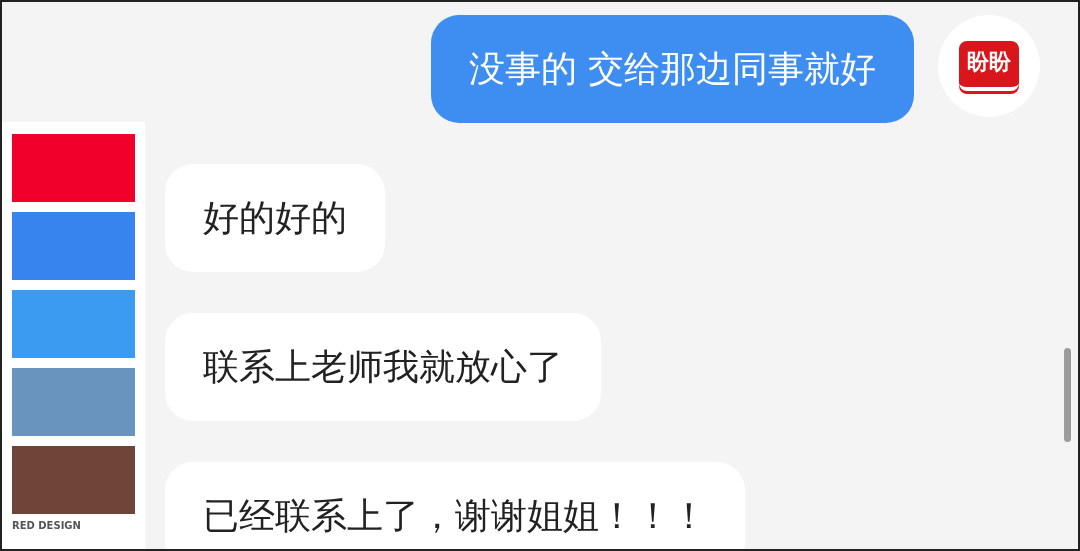 Image resolution: width=1080 pixels, height=551 pixels. What do you see at coordinates (672, 69) in the screenshot?
I see `message-bubble: 没事的 交给那边同事就好` at bounding box center [672, 69].